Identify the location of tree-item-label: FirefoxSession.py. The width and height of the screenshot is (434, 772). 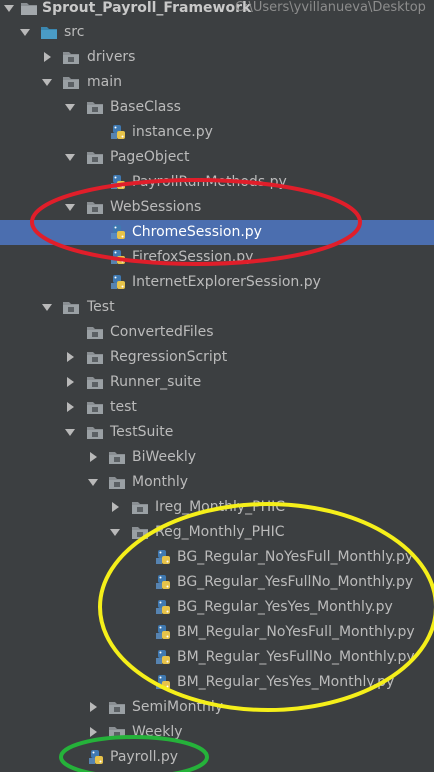
(193, 257).